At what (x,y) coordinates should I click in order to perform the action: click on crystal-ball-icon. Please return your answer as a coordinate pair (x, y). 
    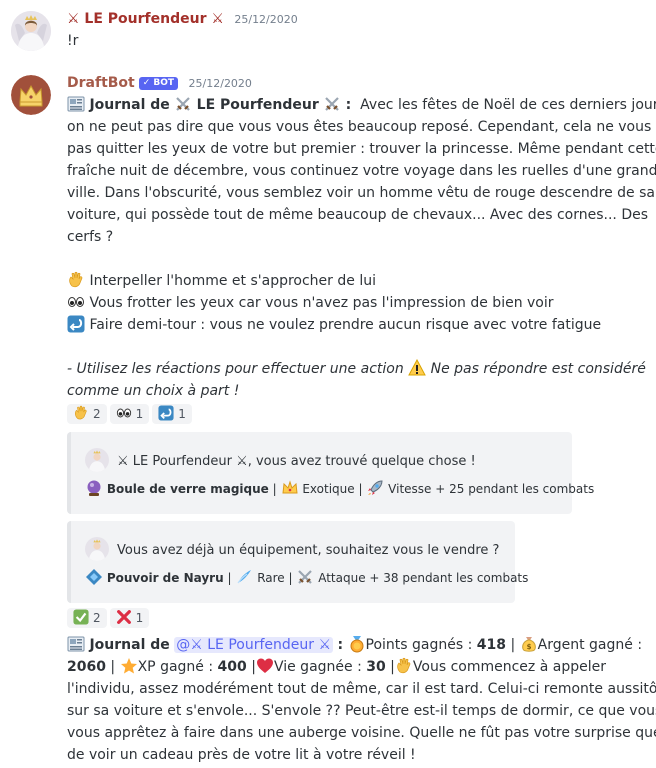
    Looking at the image, I should click on (94, 488).